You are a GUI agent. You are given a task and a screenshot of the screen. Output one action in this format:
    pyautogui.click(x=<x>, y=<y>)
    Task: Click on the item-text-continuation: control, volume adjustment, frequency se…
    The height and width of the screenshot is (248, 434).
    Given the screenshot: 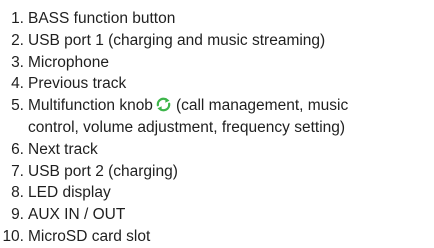 What is the action you would take?
    pyautogui.click(x=187, y=127)
    